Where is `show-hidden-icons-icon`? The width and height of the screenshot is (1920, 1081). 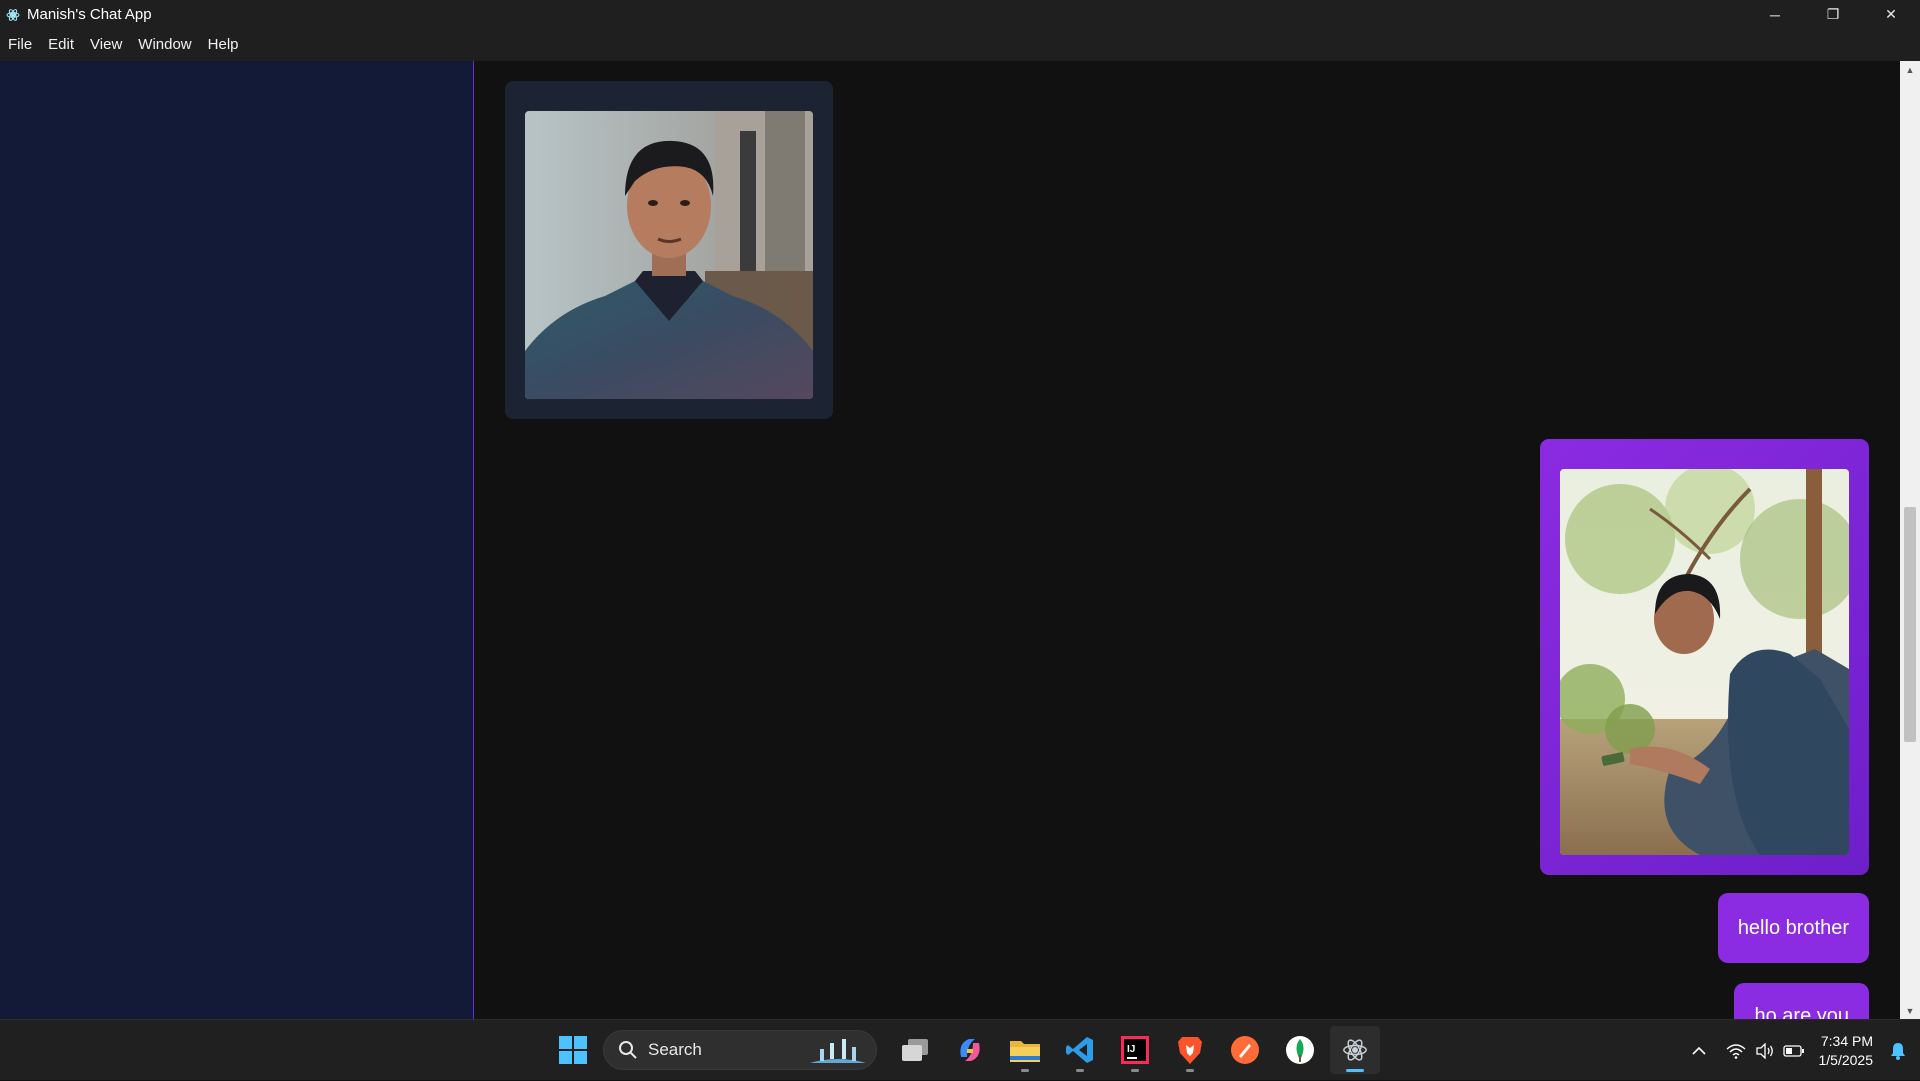 show-hidden-icons-icon is located at coordinates (1699, 1051).